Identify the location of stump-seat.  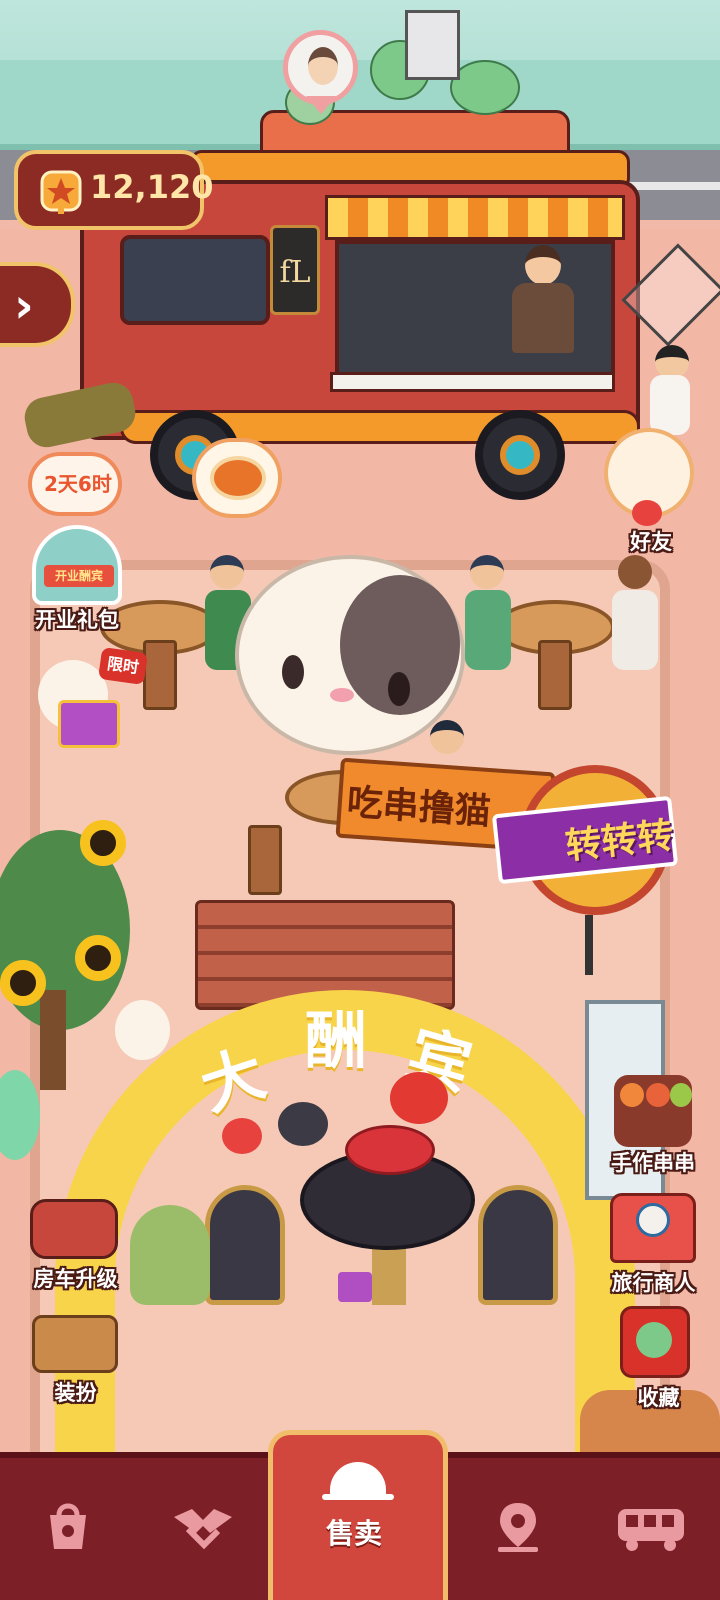
(265, 860).